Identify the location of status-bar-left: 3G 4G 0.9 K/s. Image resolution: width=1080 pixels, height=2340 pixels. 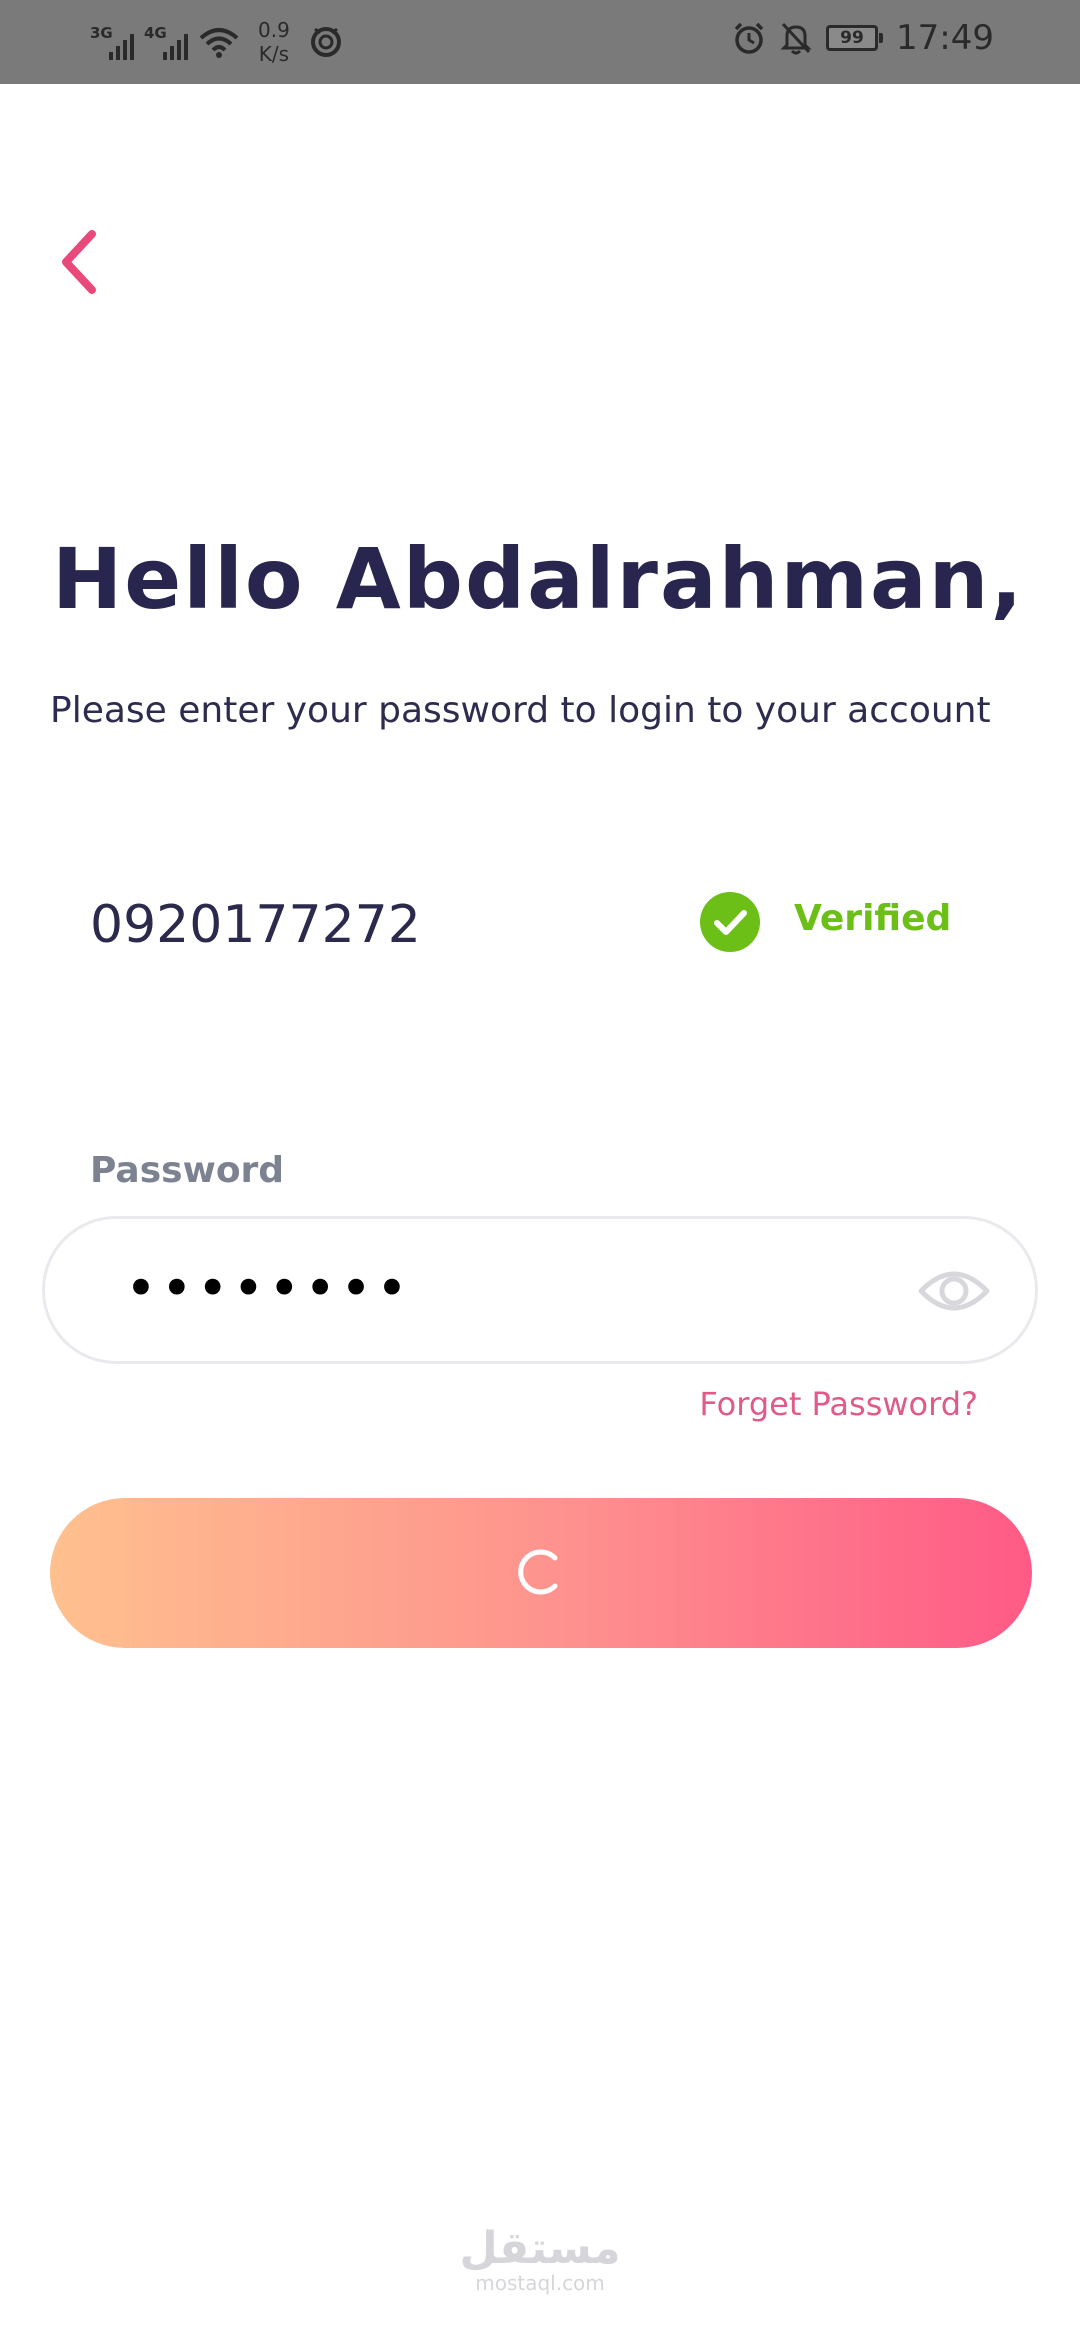
(217, 42).